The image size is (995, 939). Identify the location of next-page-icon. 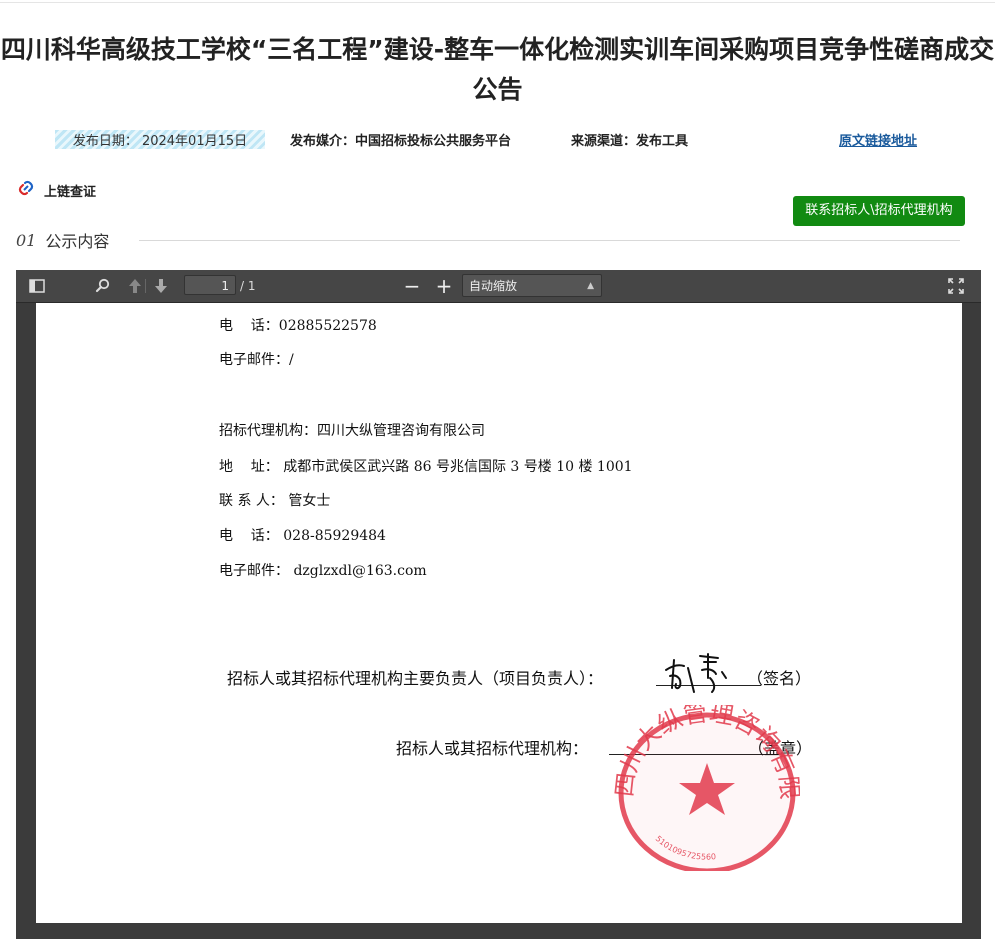
(161, 286).